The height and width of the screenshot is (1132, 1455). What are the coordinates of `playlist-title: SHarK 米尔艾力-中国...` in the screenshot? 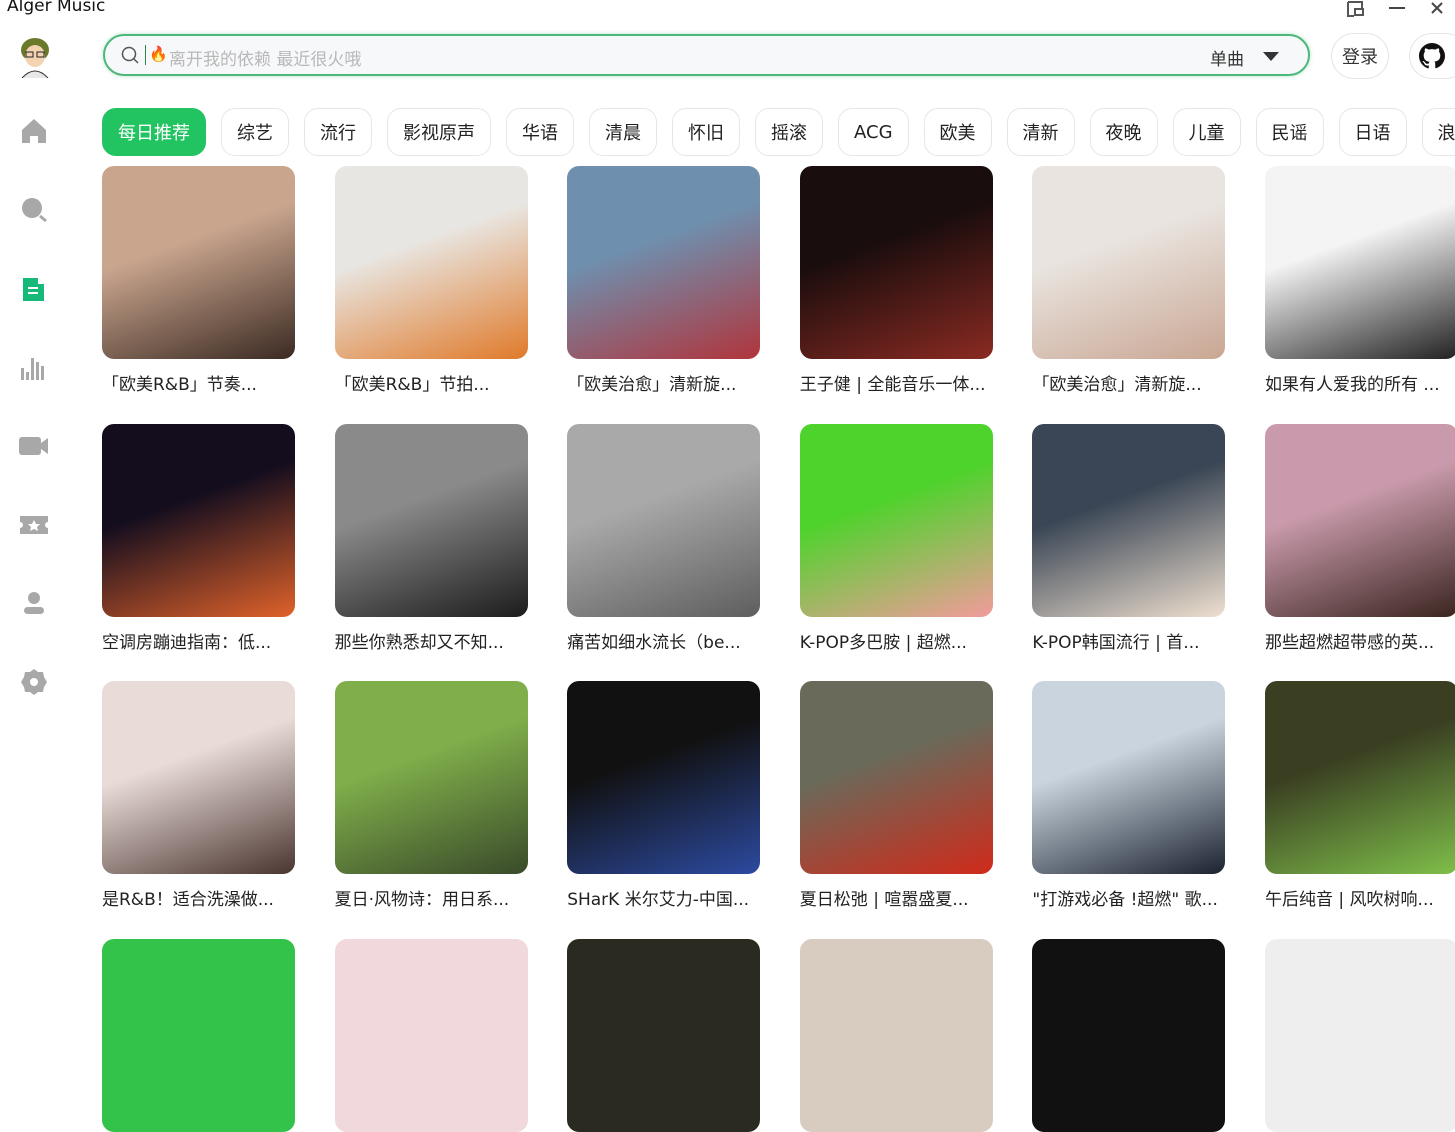 It's located at (667, 897).